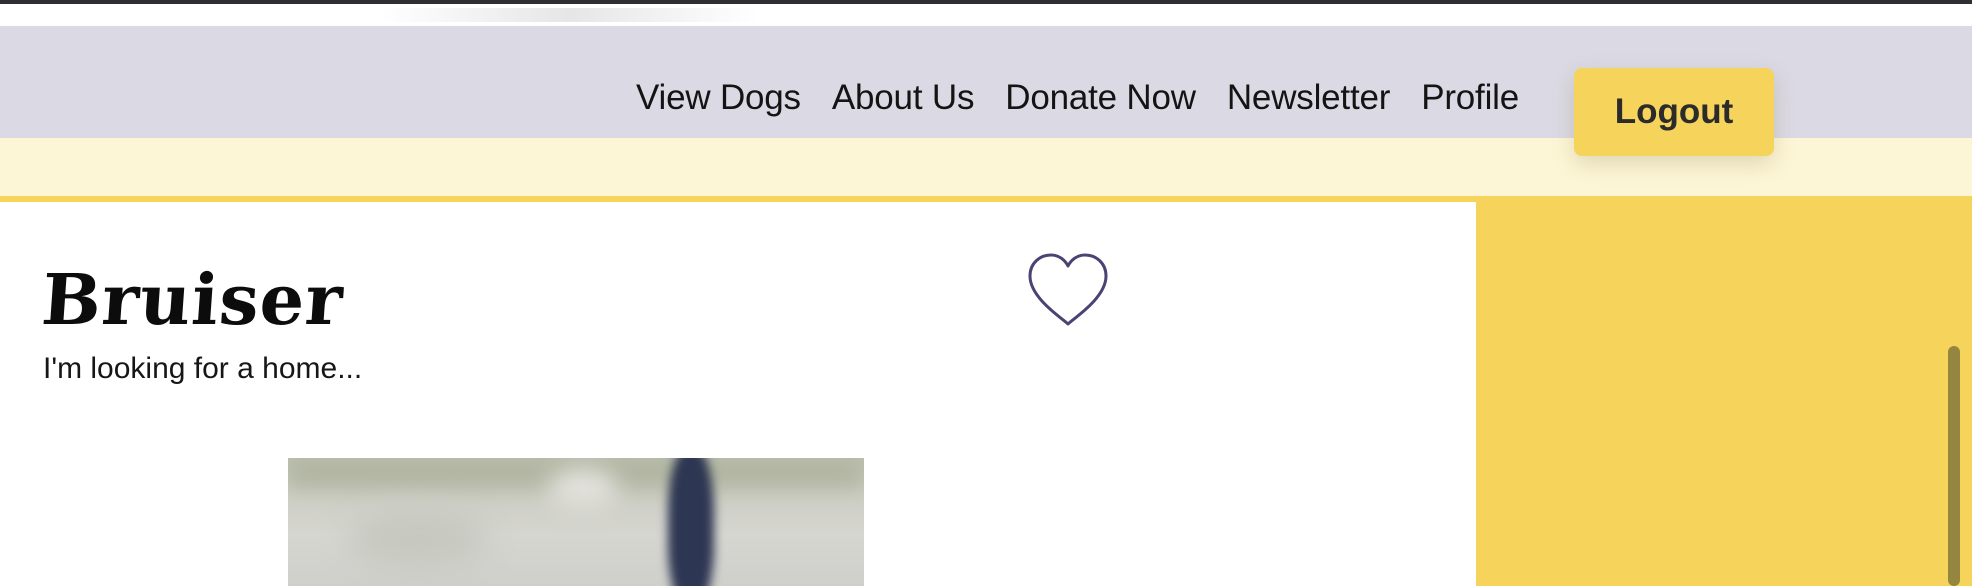  What do you see at coordinates (1309, 98) in the screenshot?
I see `nav-link-newsletter: Newsletter` at bounding box center [1309, 98].